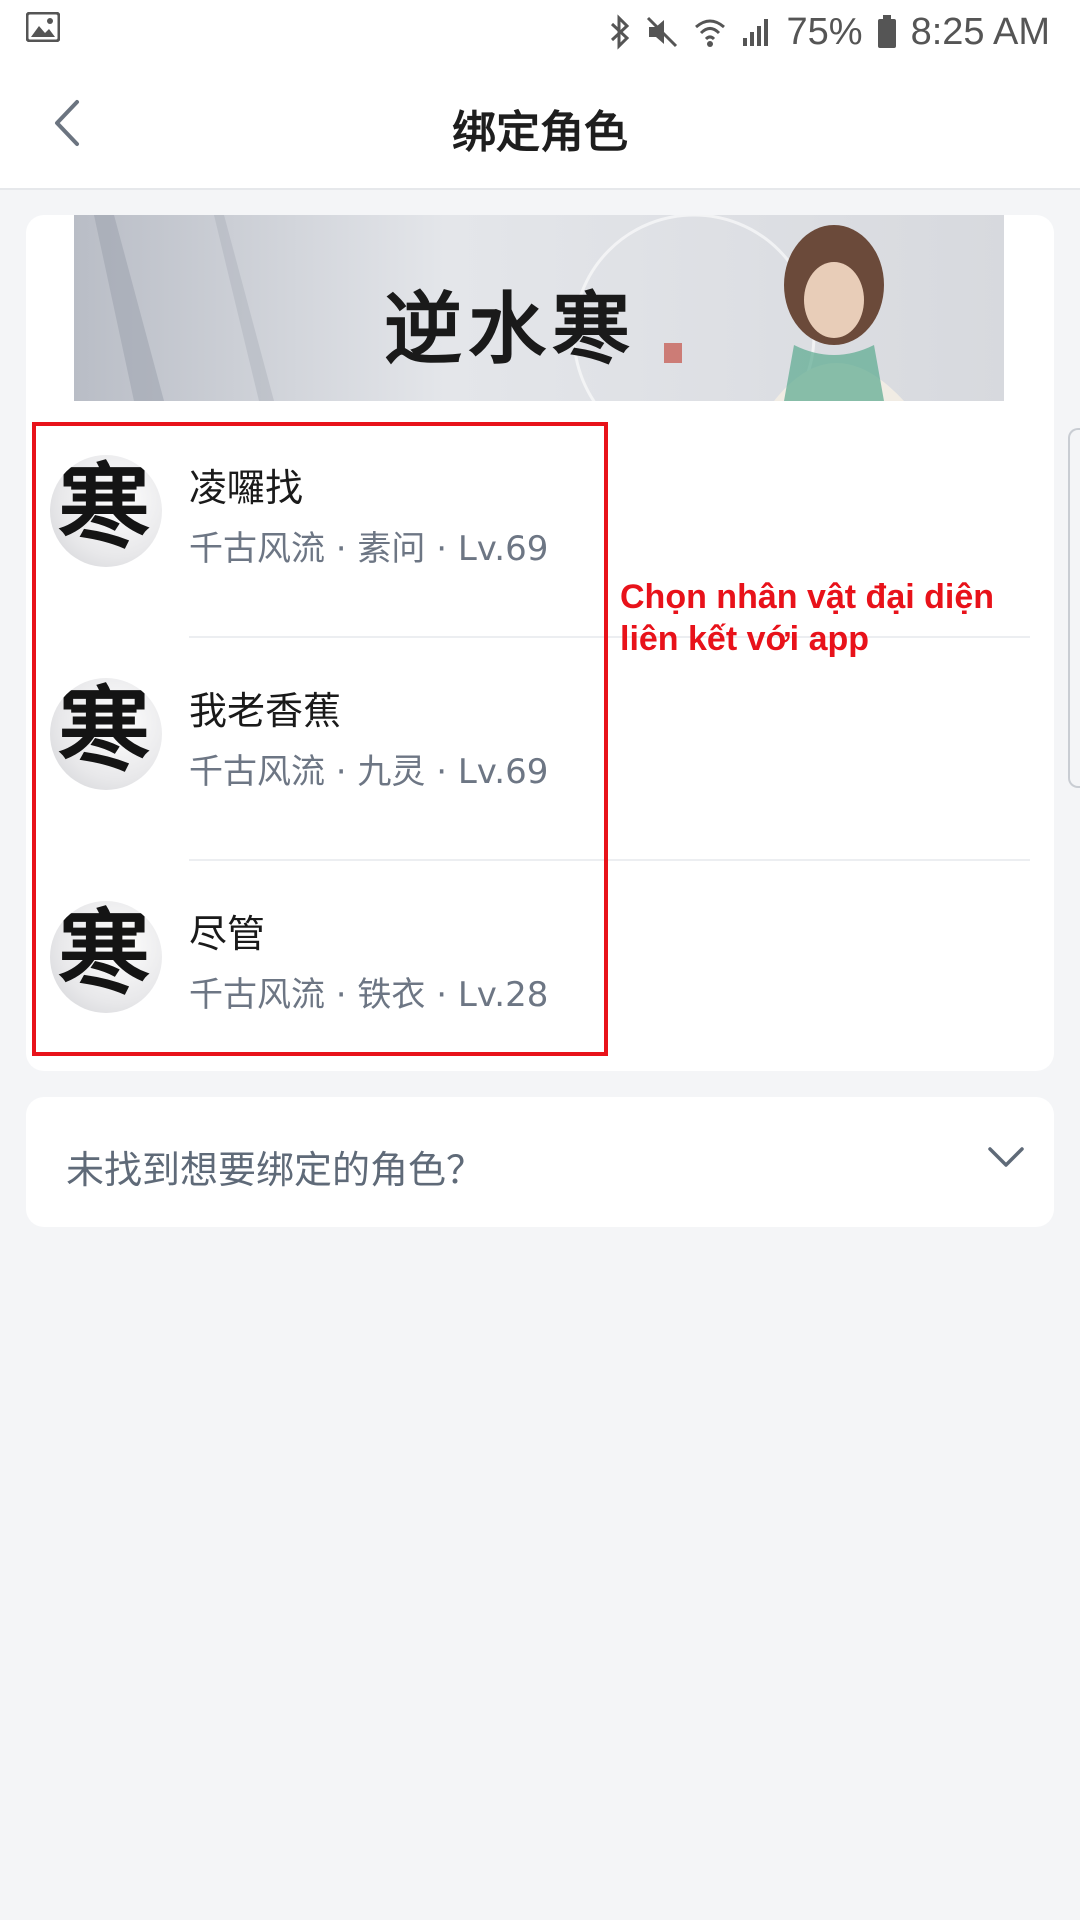  Describe the element at coordinates (807, 618) in the screenshot. I see `annotation-text: Chọn nhân vật đại diện liên kết với app` at that location.